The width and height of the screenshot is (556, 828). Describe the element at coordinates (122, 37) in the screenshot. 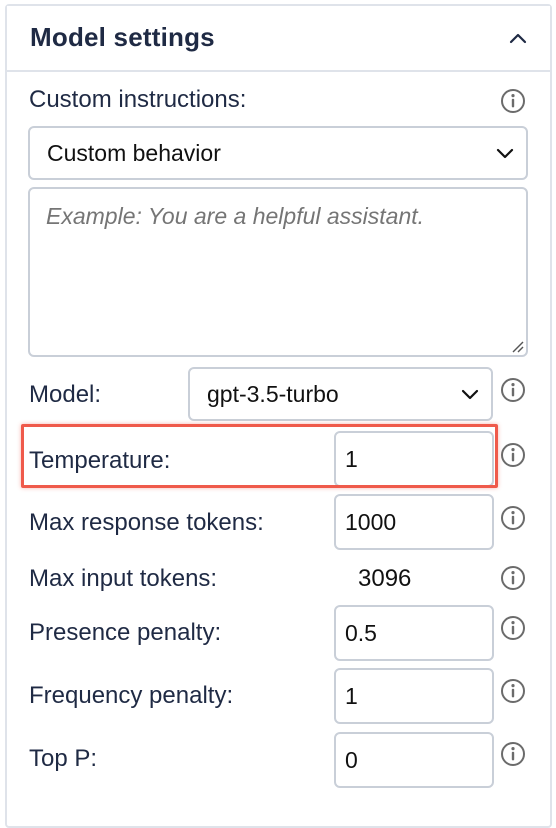

I see `panel-title: Model settings` at that location.